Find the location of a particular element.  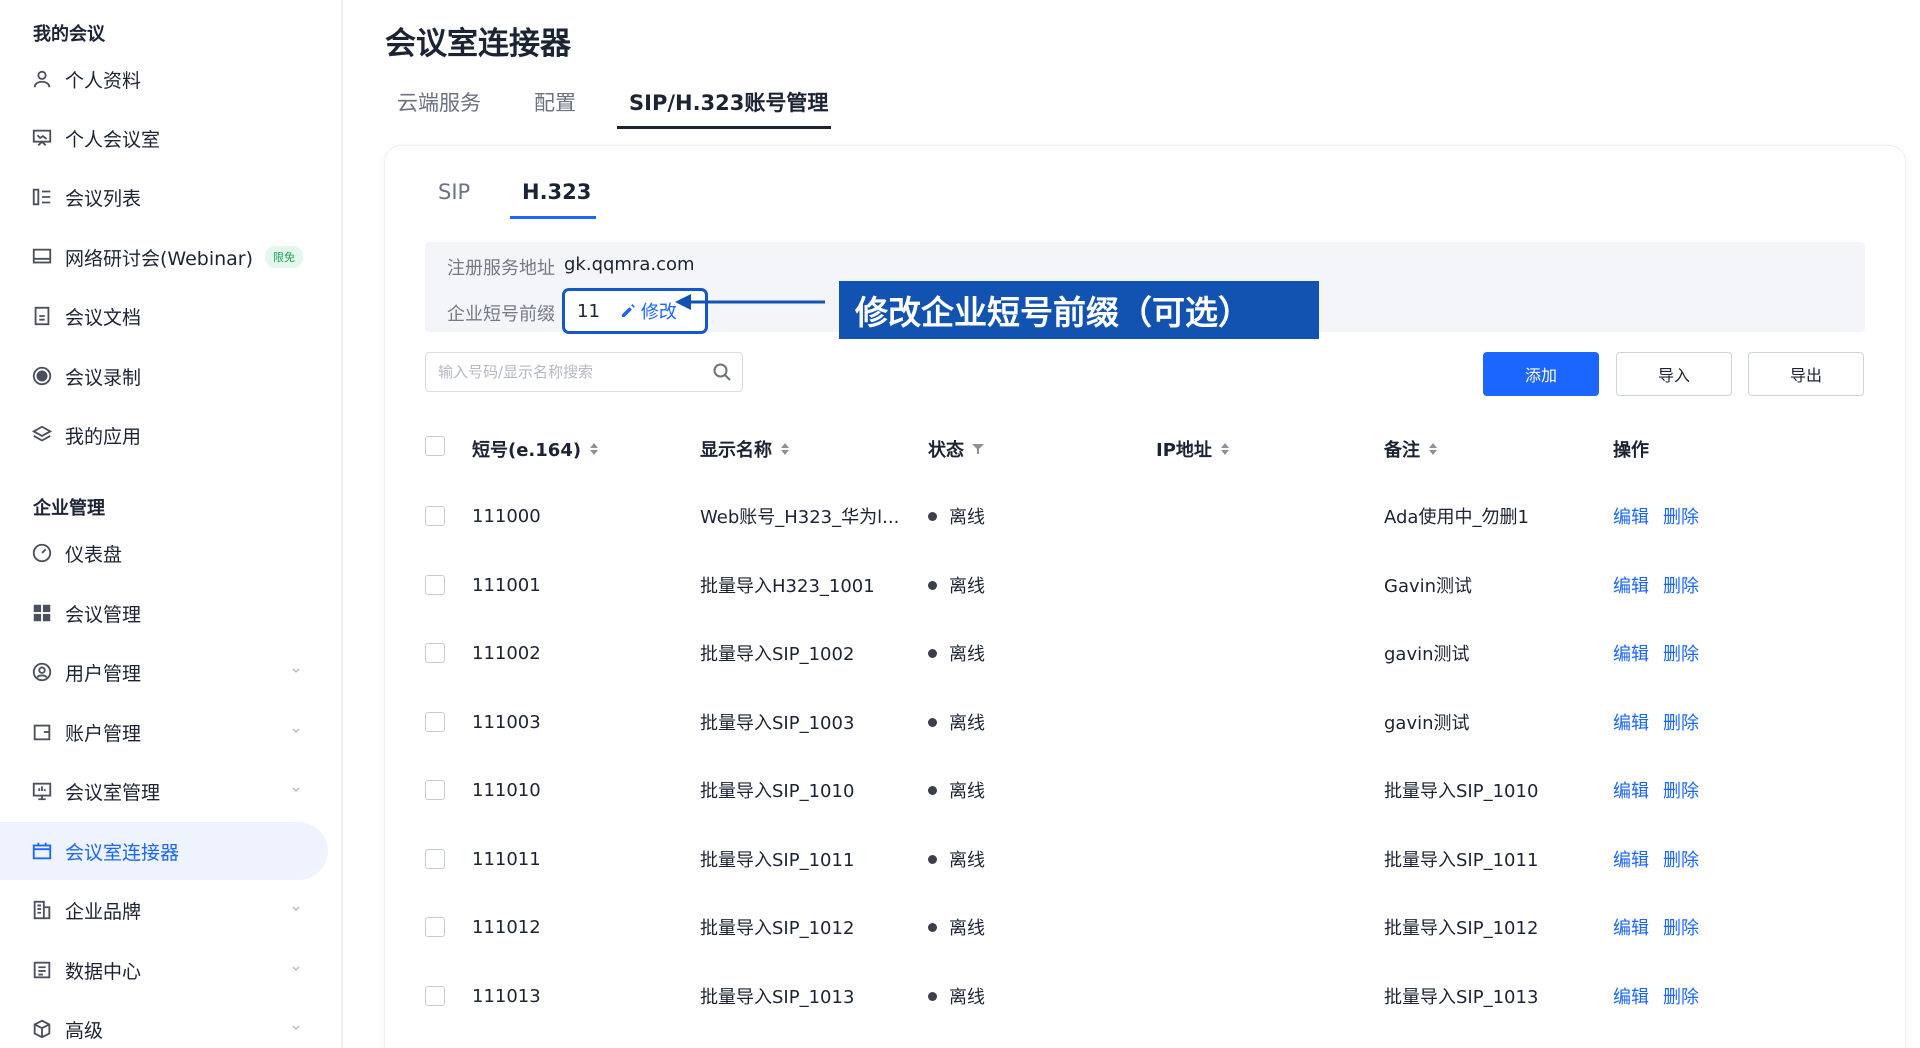

cell-display-name: 批量导入SIP_1010 is located at coordinates (777, 791).